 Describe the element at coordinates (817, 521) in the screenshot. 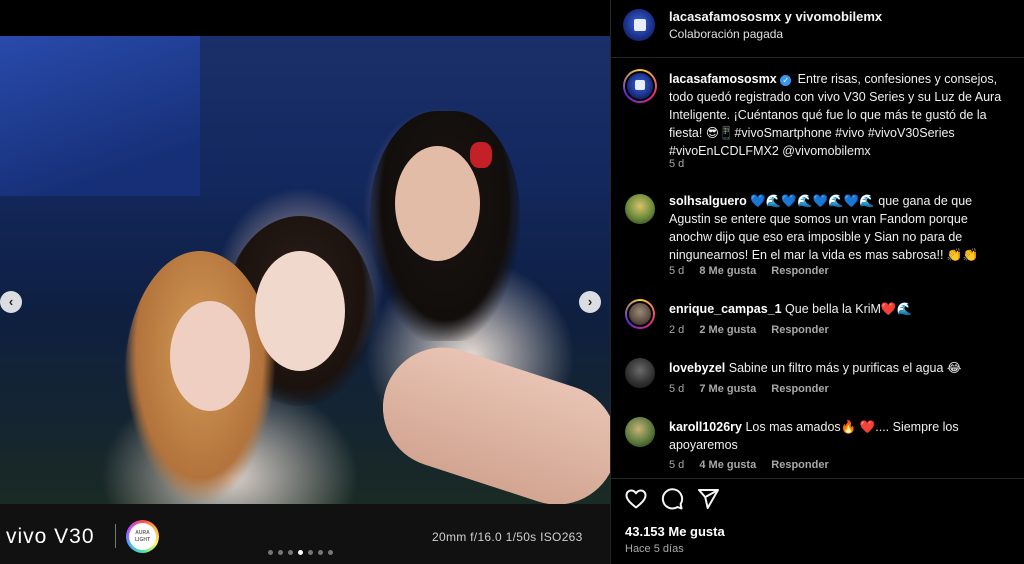

I see `post-actions: 43.153 Me gusta Hace 5 días` at that location.